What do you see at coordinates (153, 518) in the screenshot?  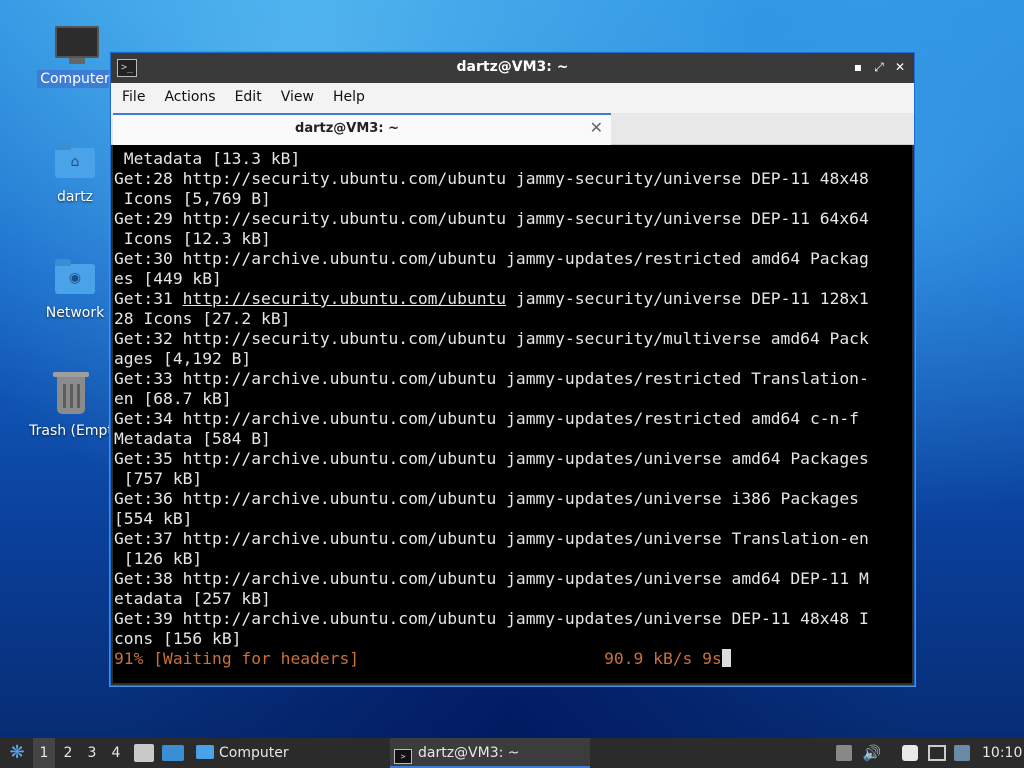 I see `terminal-line: [554 kB]` at bounding box center [153, 518].